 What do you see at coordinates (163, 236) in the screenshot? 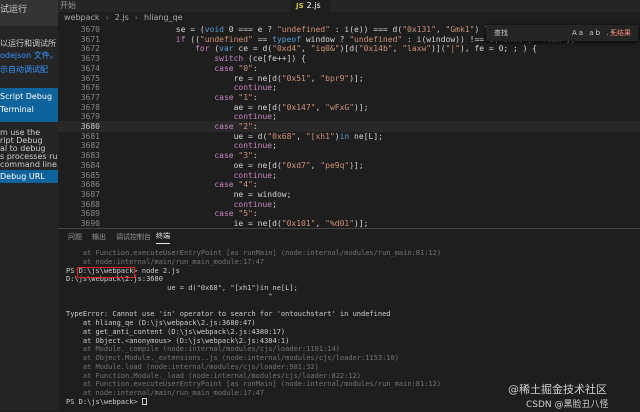
I see `panel-tab-terminal: 终端` at bounding box center [163, 236].